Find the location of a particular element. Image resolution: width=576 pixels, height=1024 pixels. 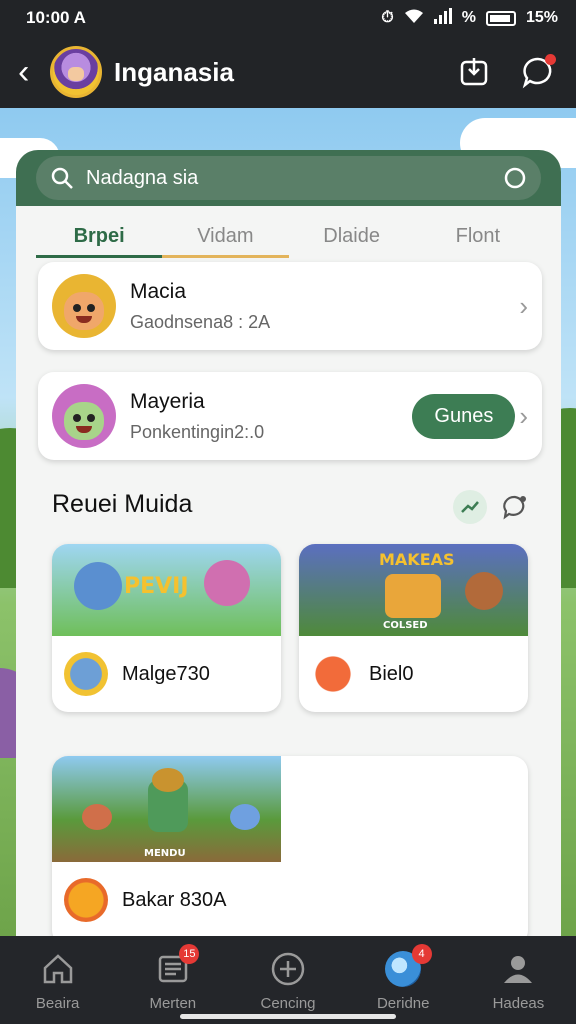

search-bar-container: Nadagna sia is located at coordinates (288, 178).